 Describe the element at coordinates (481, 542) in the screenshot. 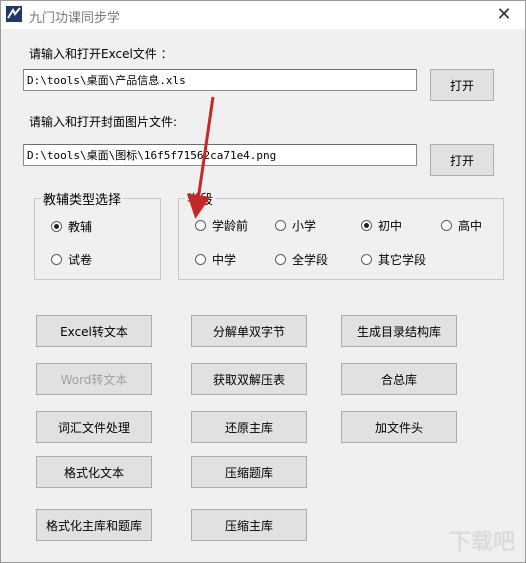

I see `watermark-logo: 下载吧` at that location.